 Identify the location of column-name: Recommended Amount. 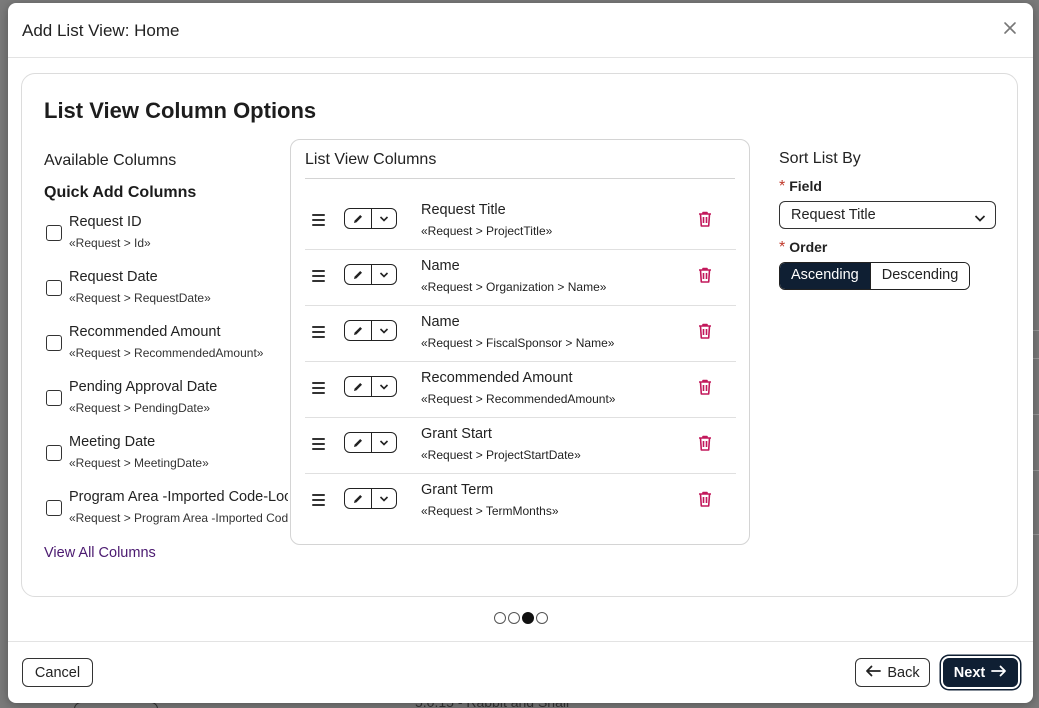
(497, 378).